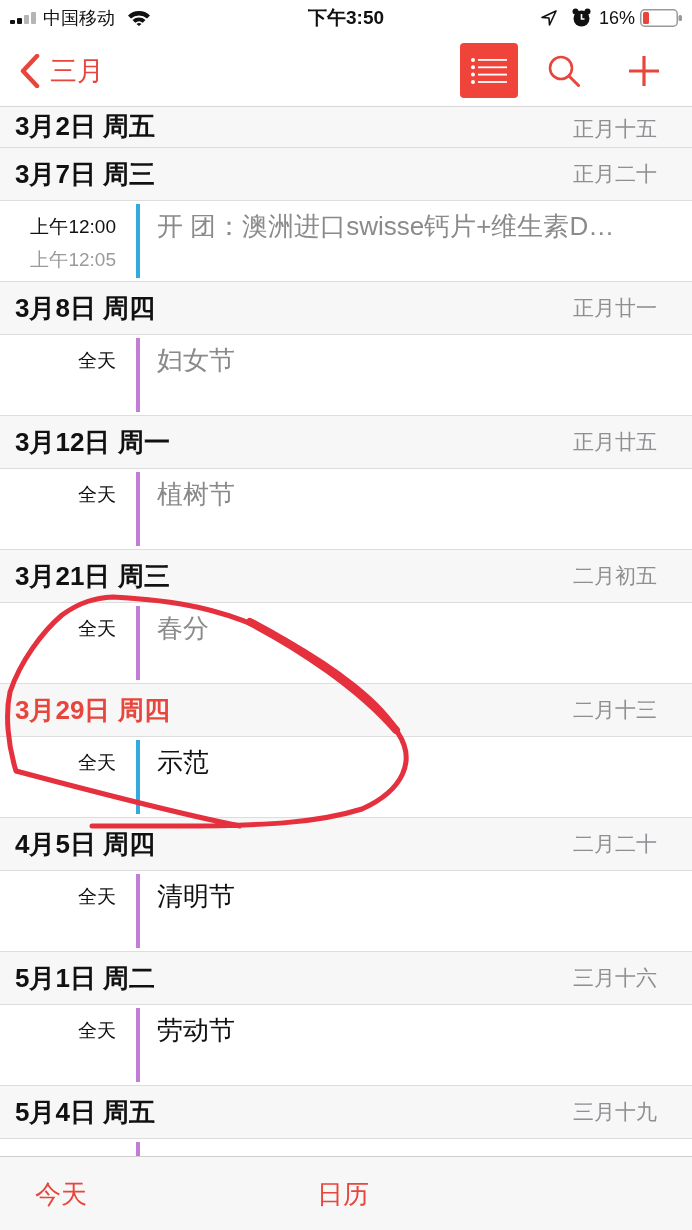 Image resolution: width=692 pixels, height=1230 pixels. What do you see at coordinates (196, 1030) in the screenshot?
I see `event-title: 劳动节` at bounding box center [196, 1030].